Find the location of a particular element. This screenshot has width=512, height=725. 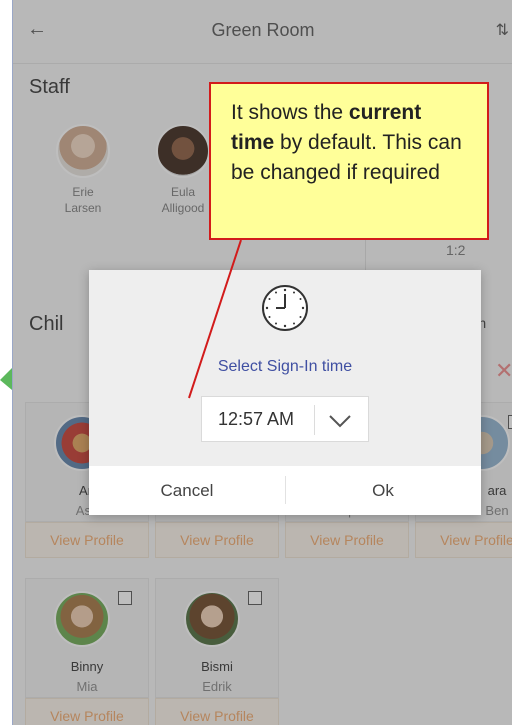

dialog-label: Select Sign-In time is located at coordinates (285, 366).